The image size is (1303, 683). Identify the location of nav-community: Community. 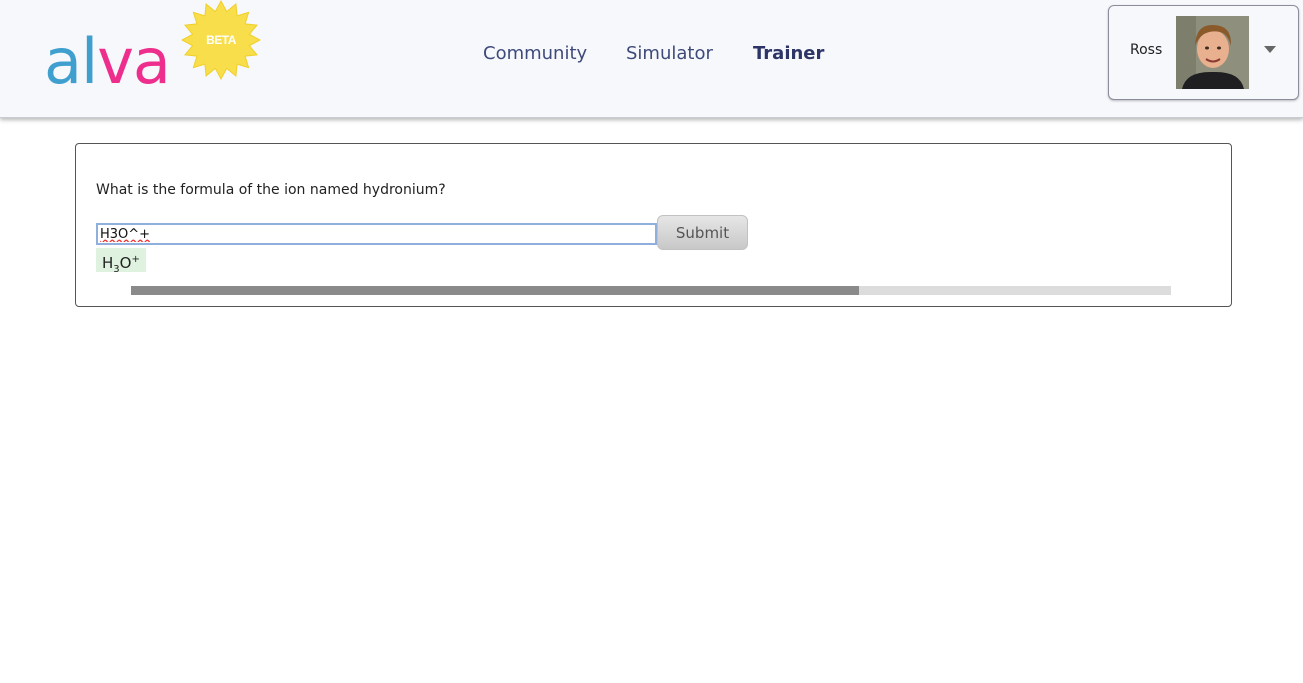
(535, 53).